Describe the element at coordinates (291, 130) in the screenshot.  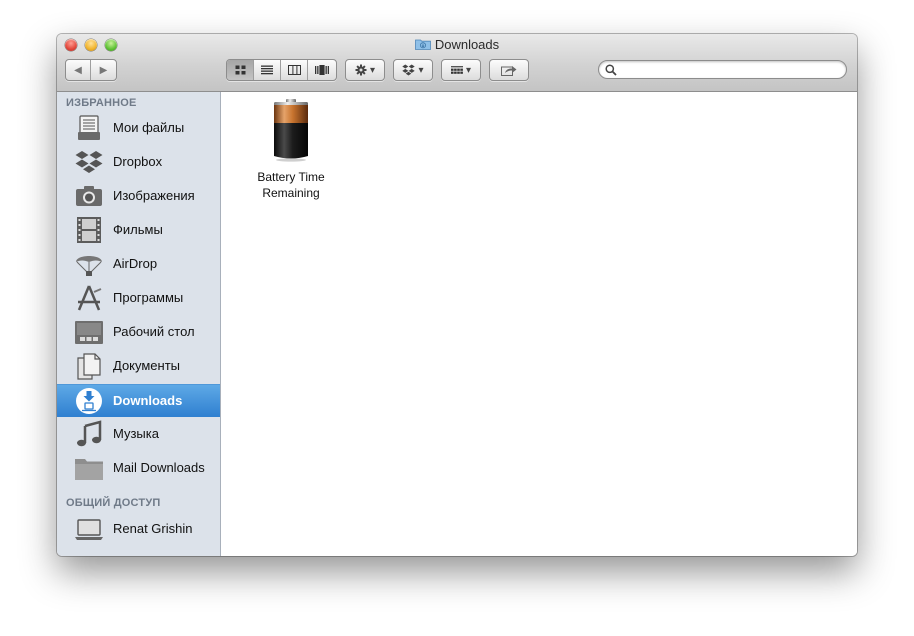
I see `battery-icon` at that location.